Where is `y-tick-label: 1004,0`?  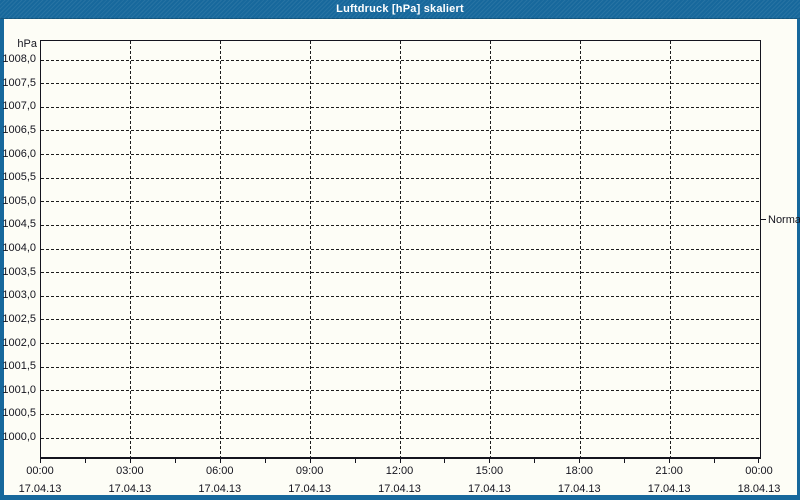 y-tick-label: 1004,0 is located at coordinates (19, 248).